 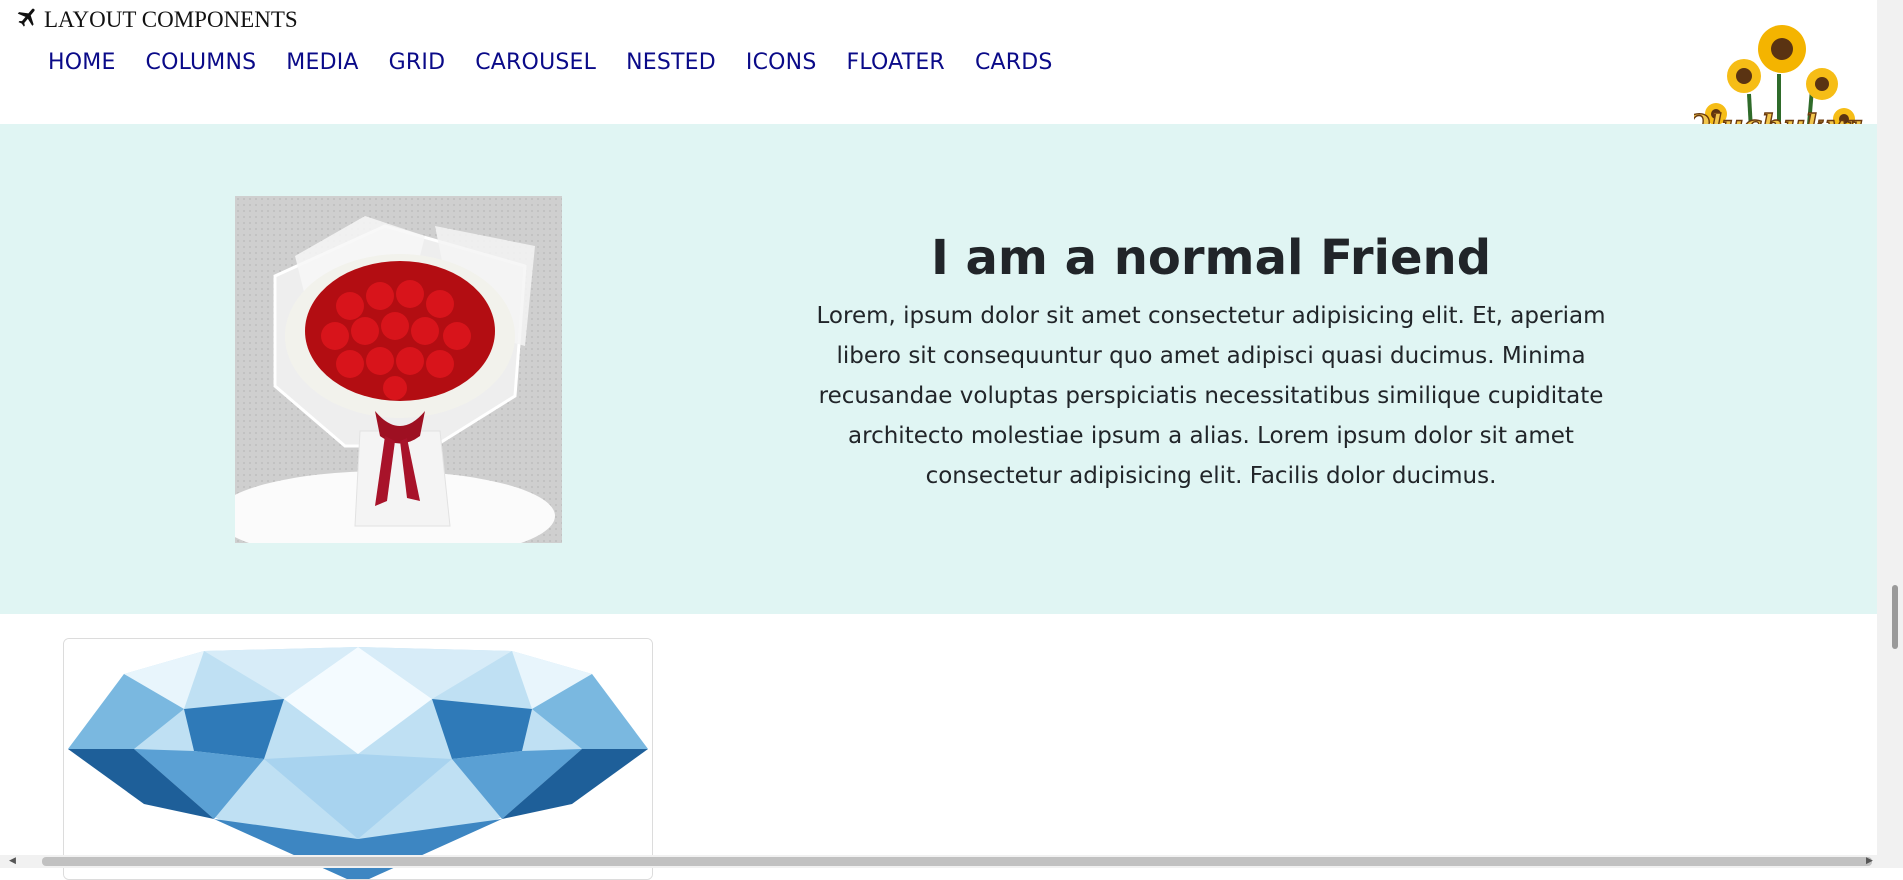 I want to click on card, so click(x=358, y=759).